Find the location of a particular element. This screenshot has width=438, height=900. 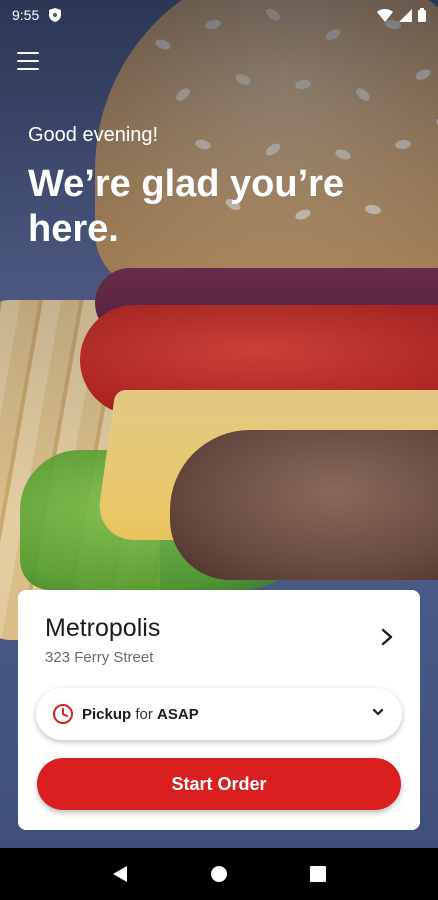

nav-recents-button is located at coordinates (318, 874).